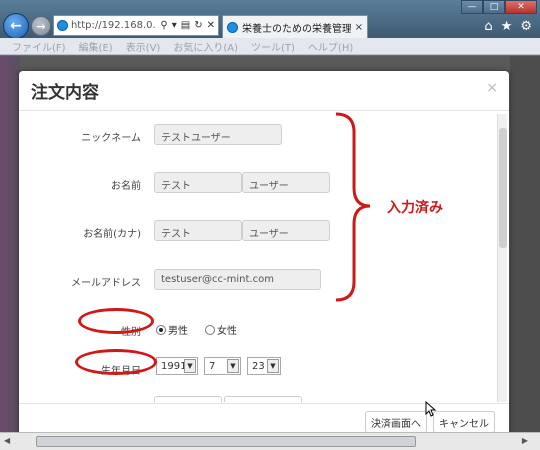 Image resolution: width=540 pixels, height=450 pixels. Describe the element at coordinates (96, 46) in the screenshot. I see `menu-edit: 編集(E)` at that location.